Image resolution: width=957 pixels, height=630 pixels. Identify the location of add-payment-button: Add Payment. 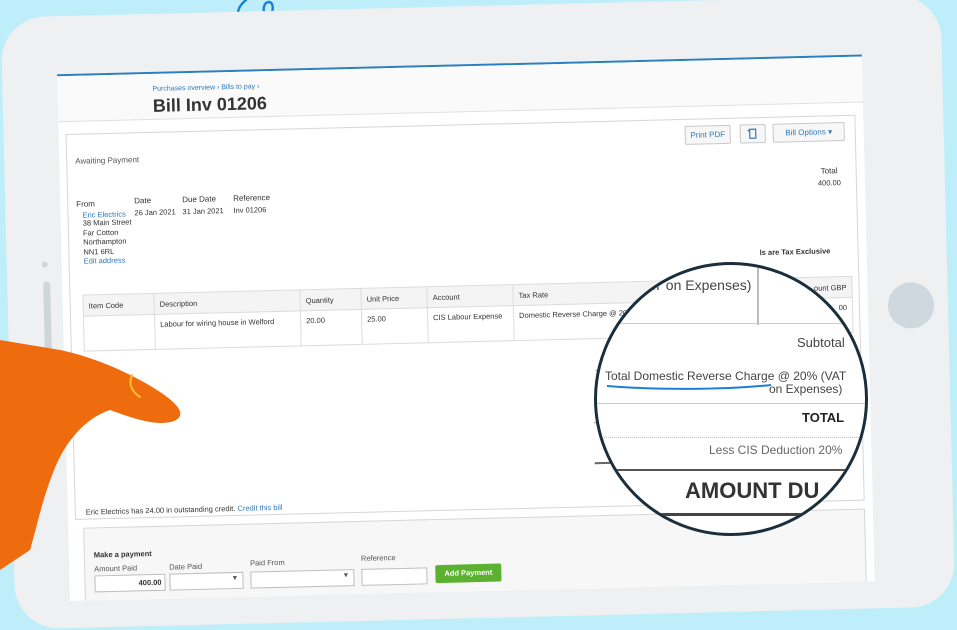
(468, 573).